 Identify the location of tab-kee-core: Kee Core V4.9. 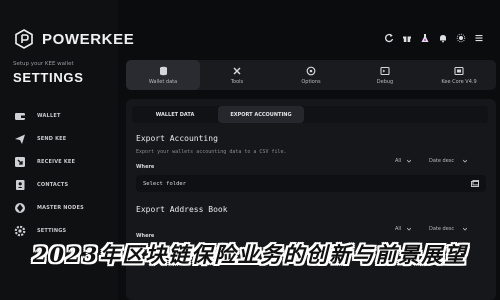
(459, 75).